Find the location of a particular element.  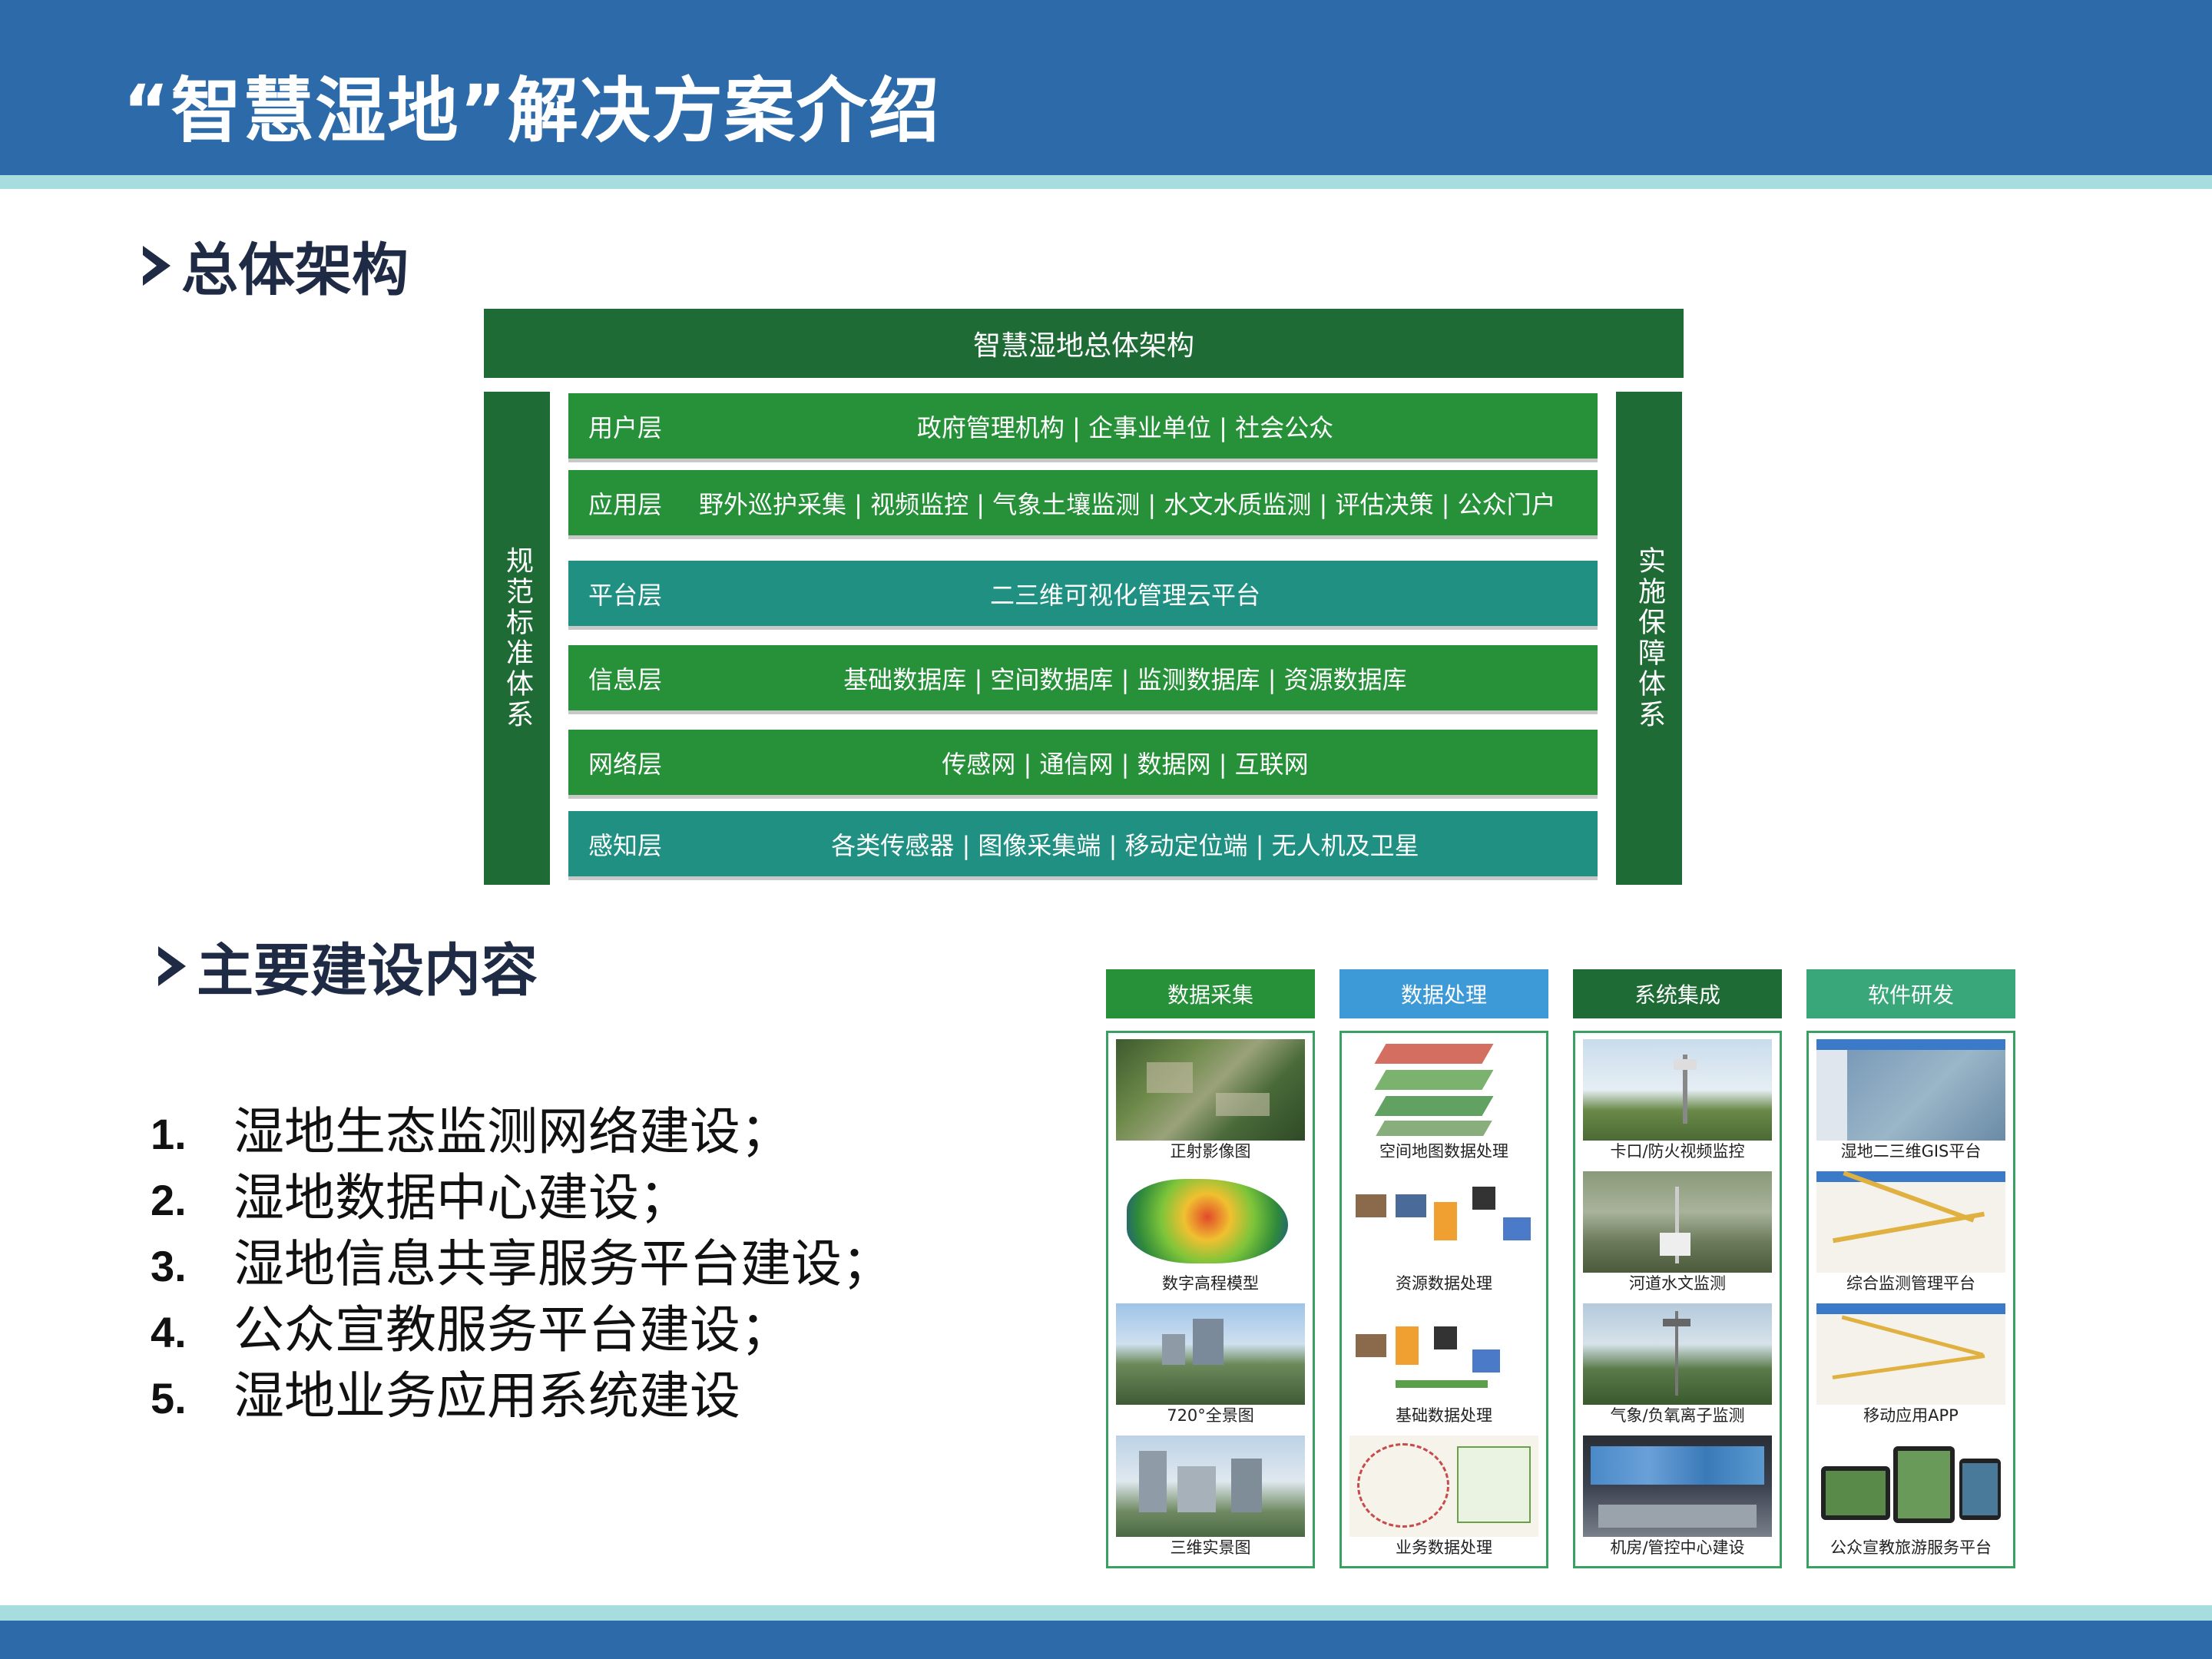

list-item: 4. 公众宣教服务平台建设； is located at coordinates (521, 1324).